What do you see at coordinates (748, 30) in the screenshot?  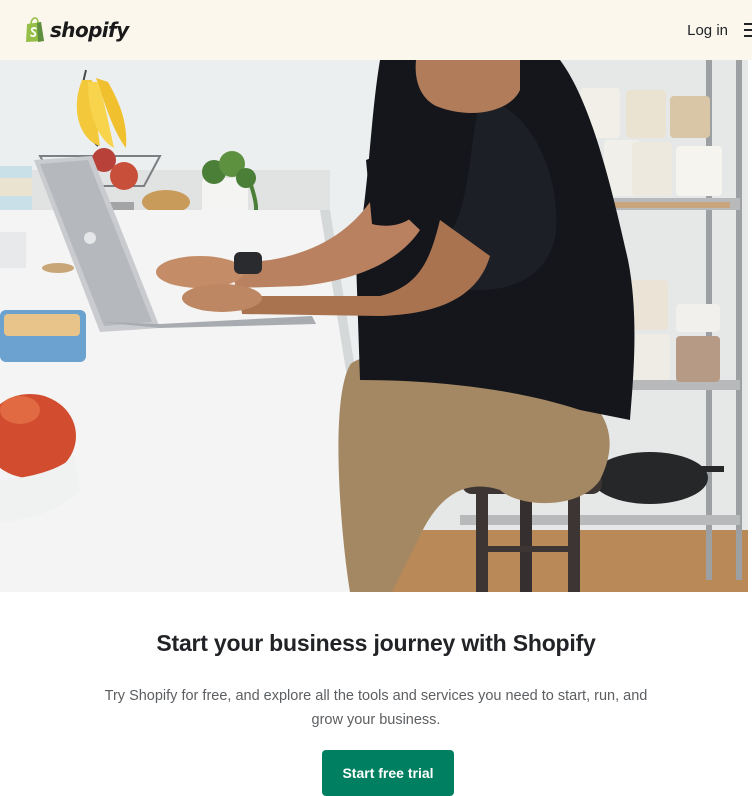 I see `hamburger-menu-icon` at bounding box center [748, 30].